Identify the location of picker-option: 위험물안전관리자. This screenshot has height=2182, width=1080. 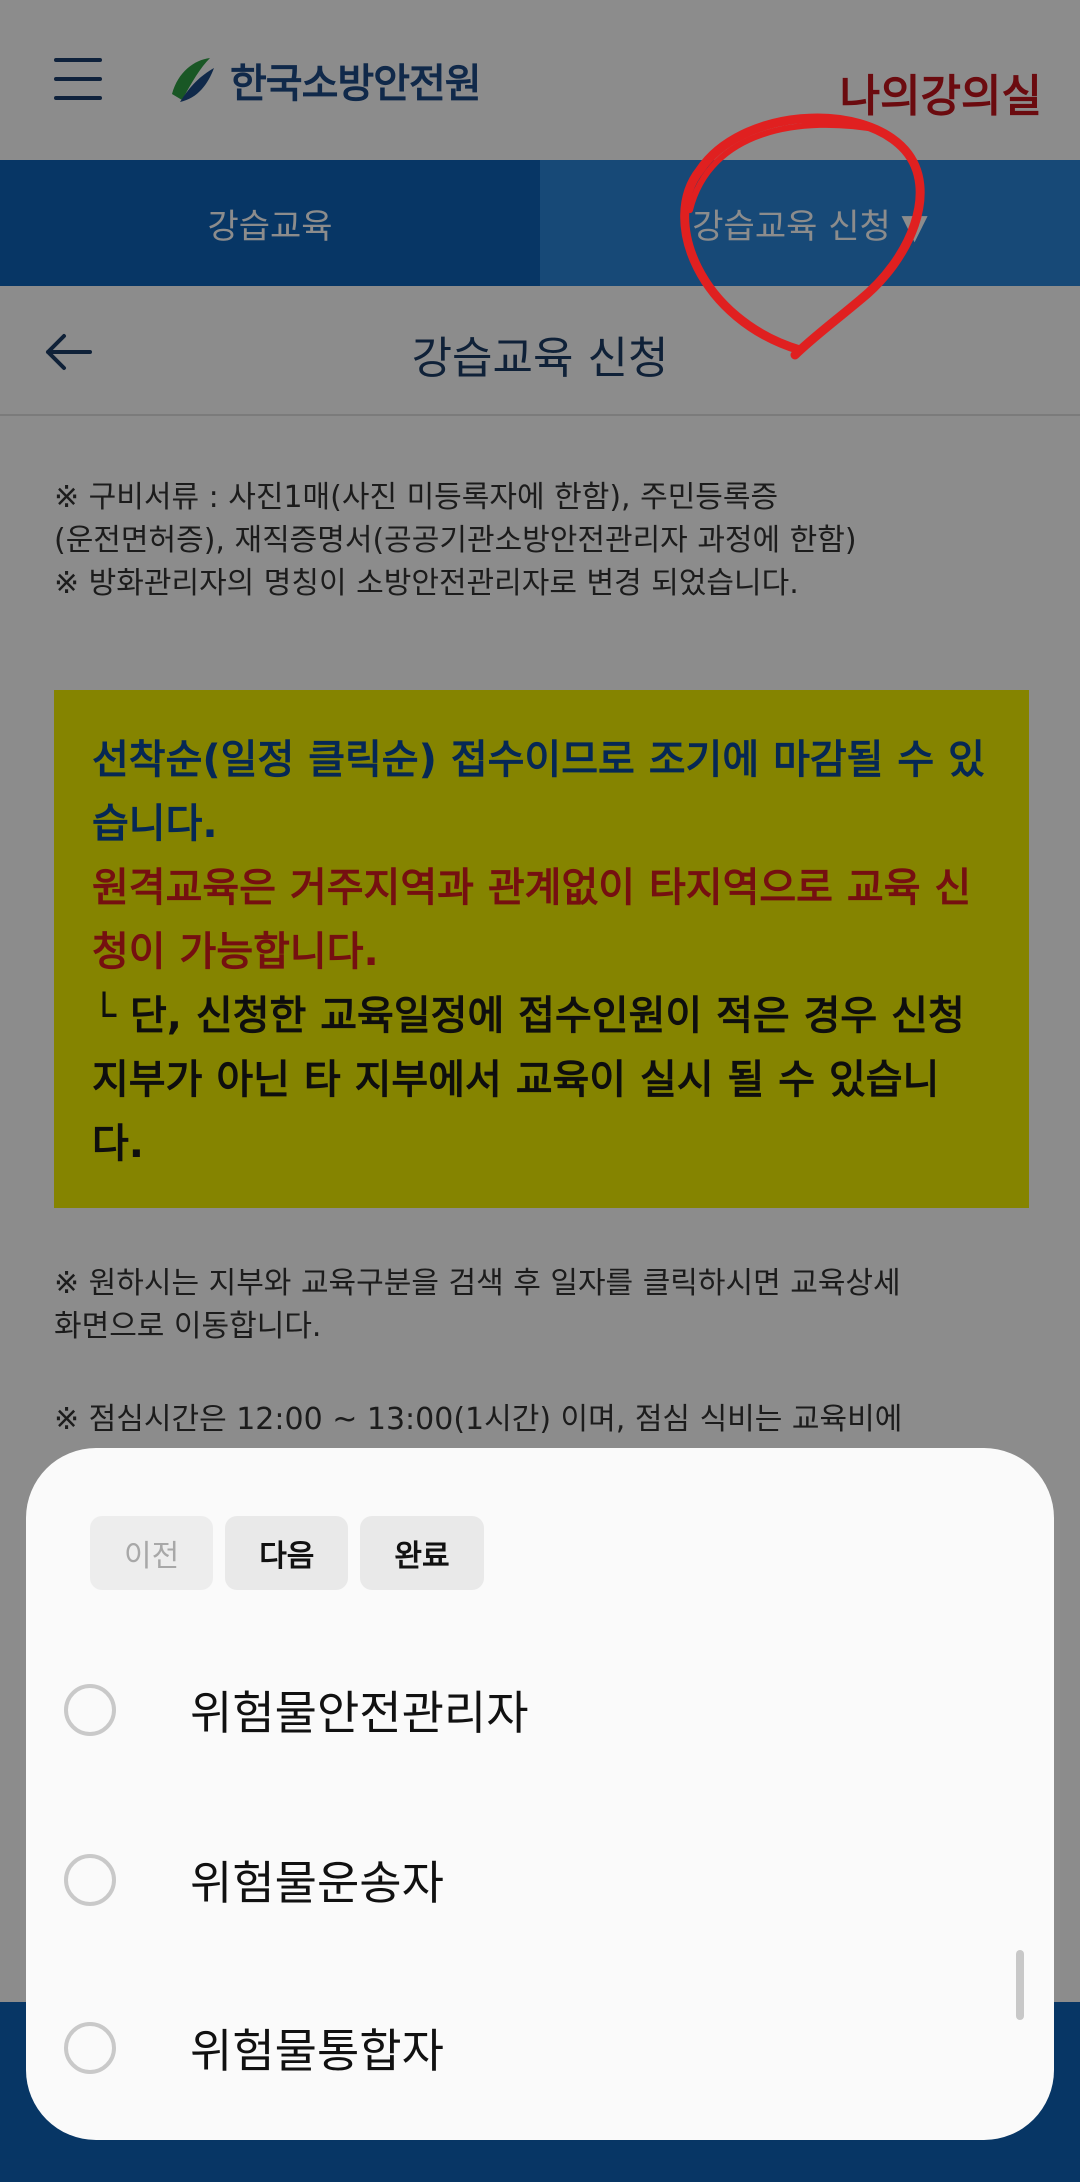
(514, 1710).